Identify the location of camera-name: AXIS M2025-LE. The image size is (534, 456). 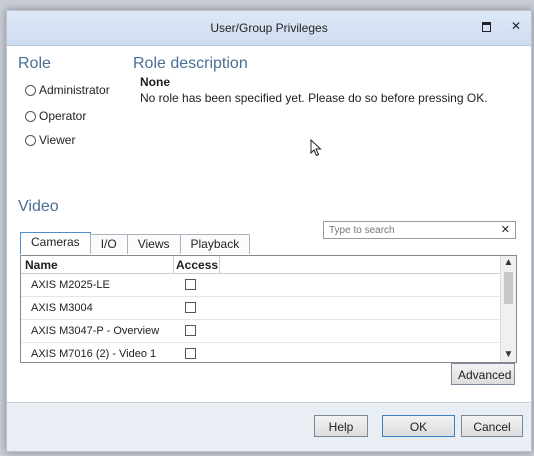
(70, 285).